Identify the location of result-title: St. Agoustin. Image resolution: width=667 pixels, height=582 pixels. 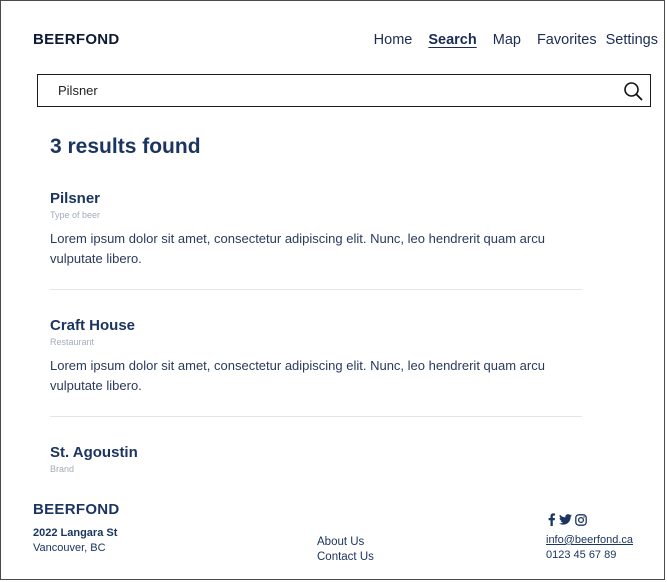
(316, 452).